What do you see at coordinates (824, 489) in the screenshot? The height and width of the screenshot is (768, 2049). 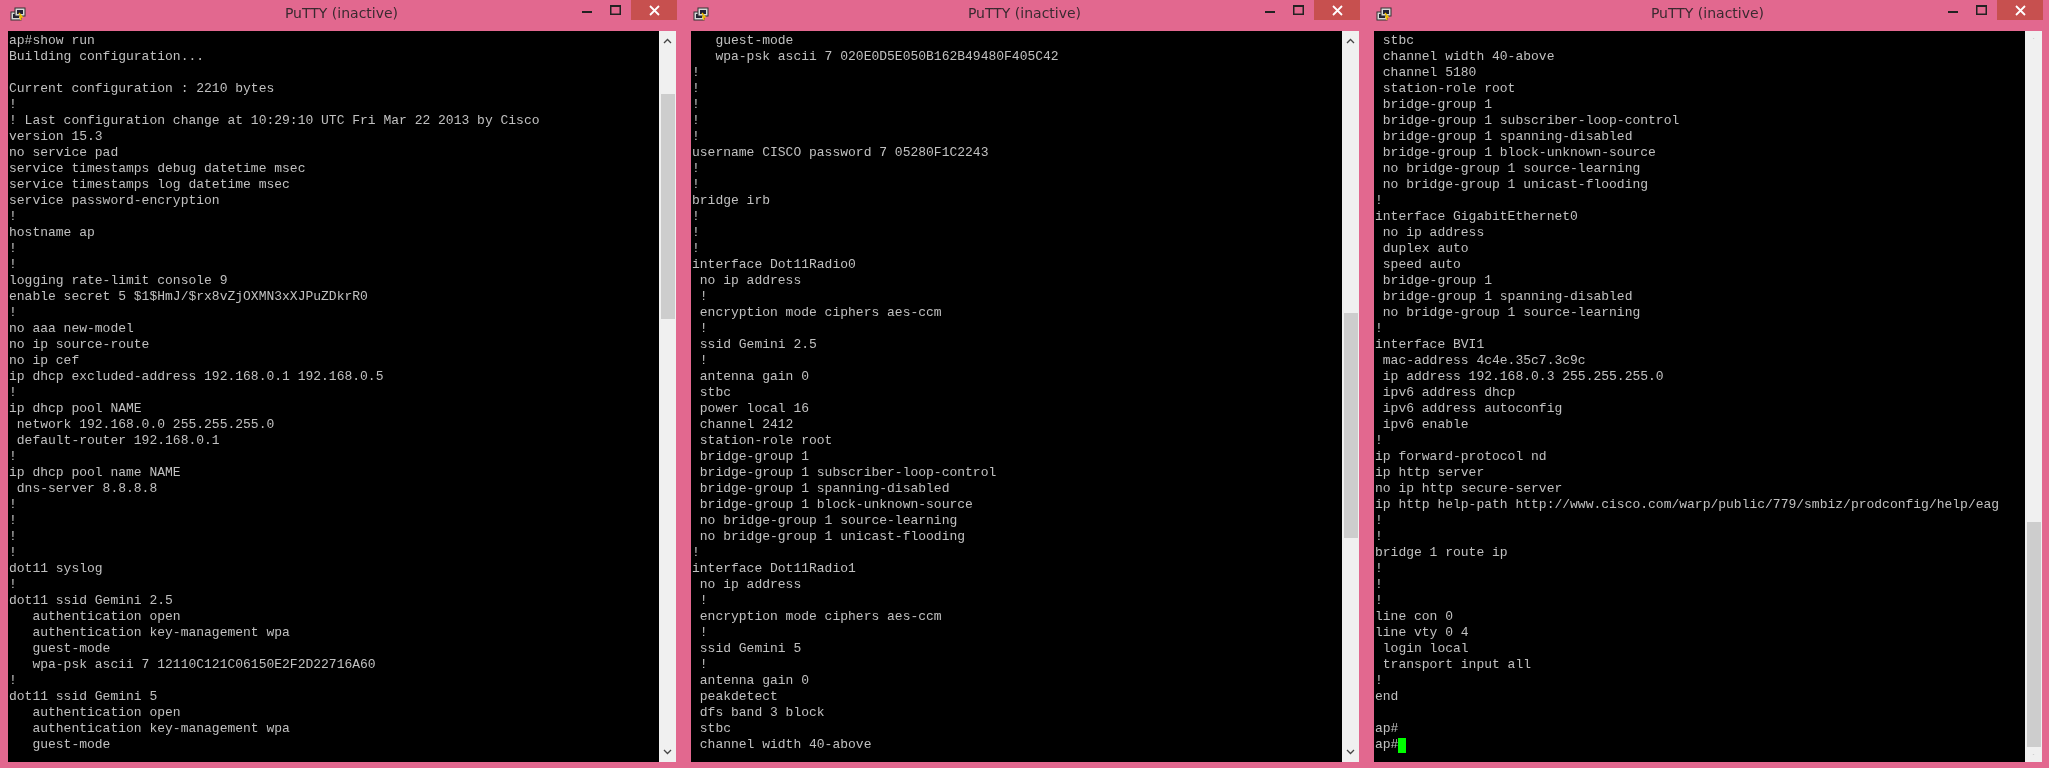 I see `terminal-line: bridge-group 1 spanning-disabled` at bounding box center [824, 489].